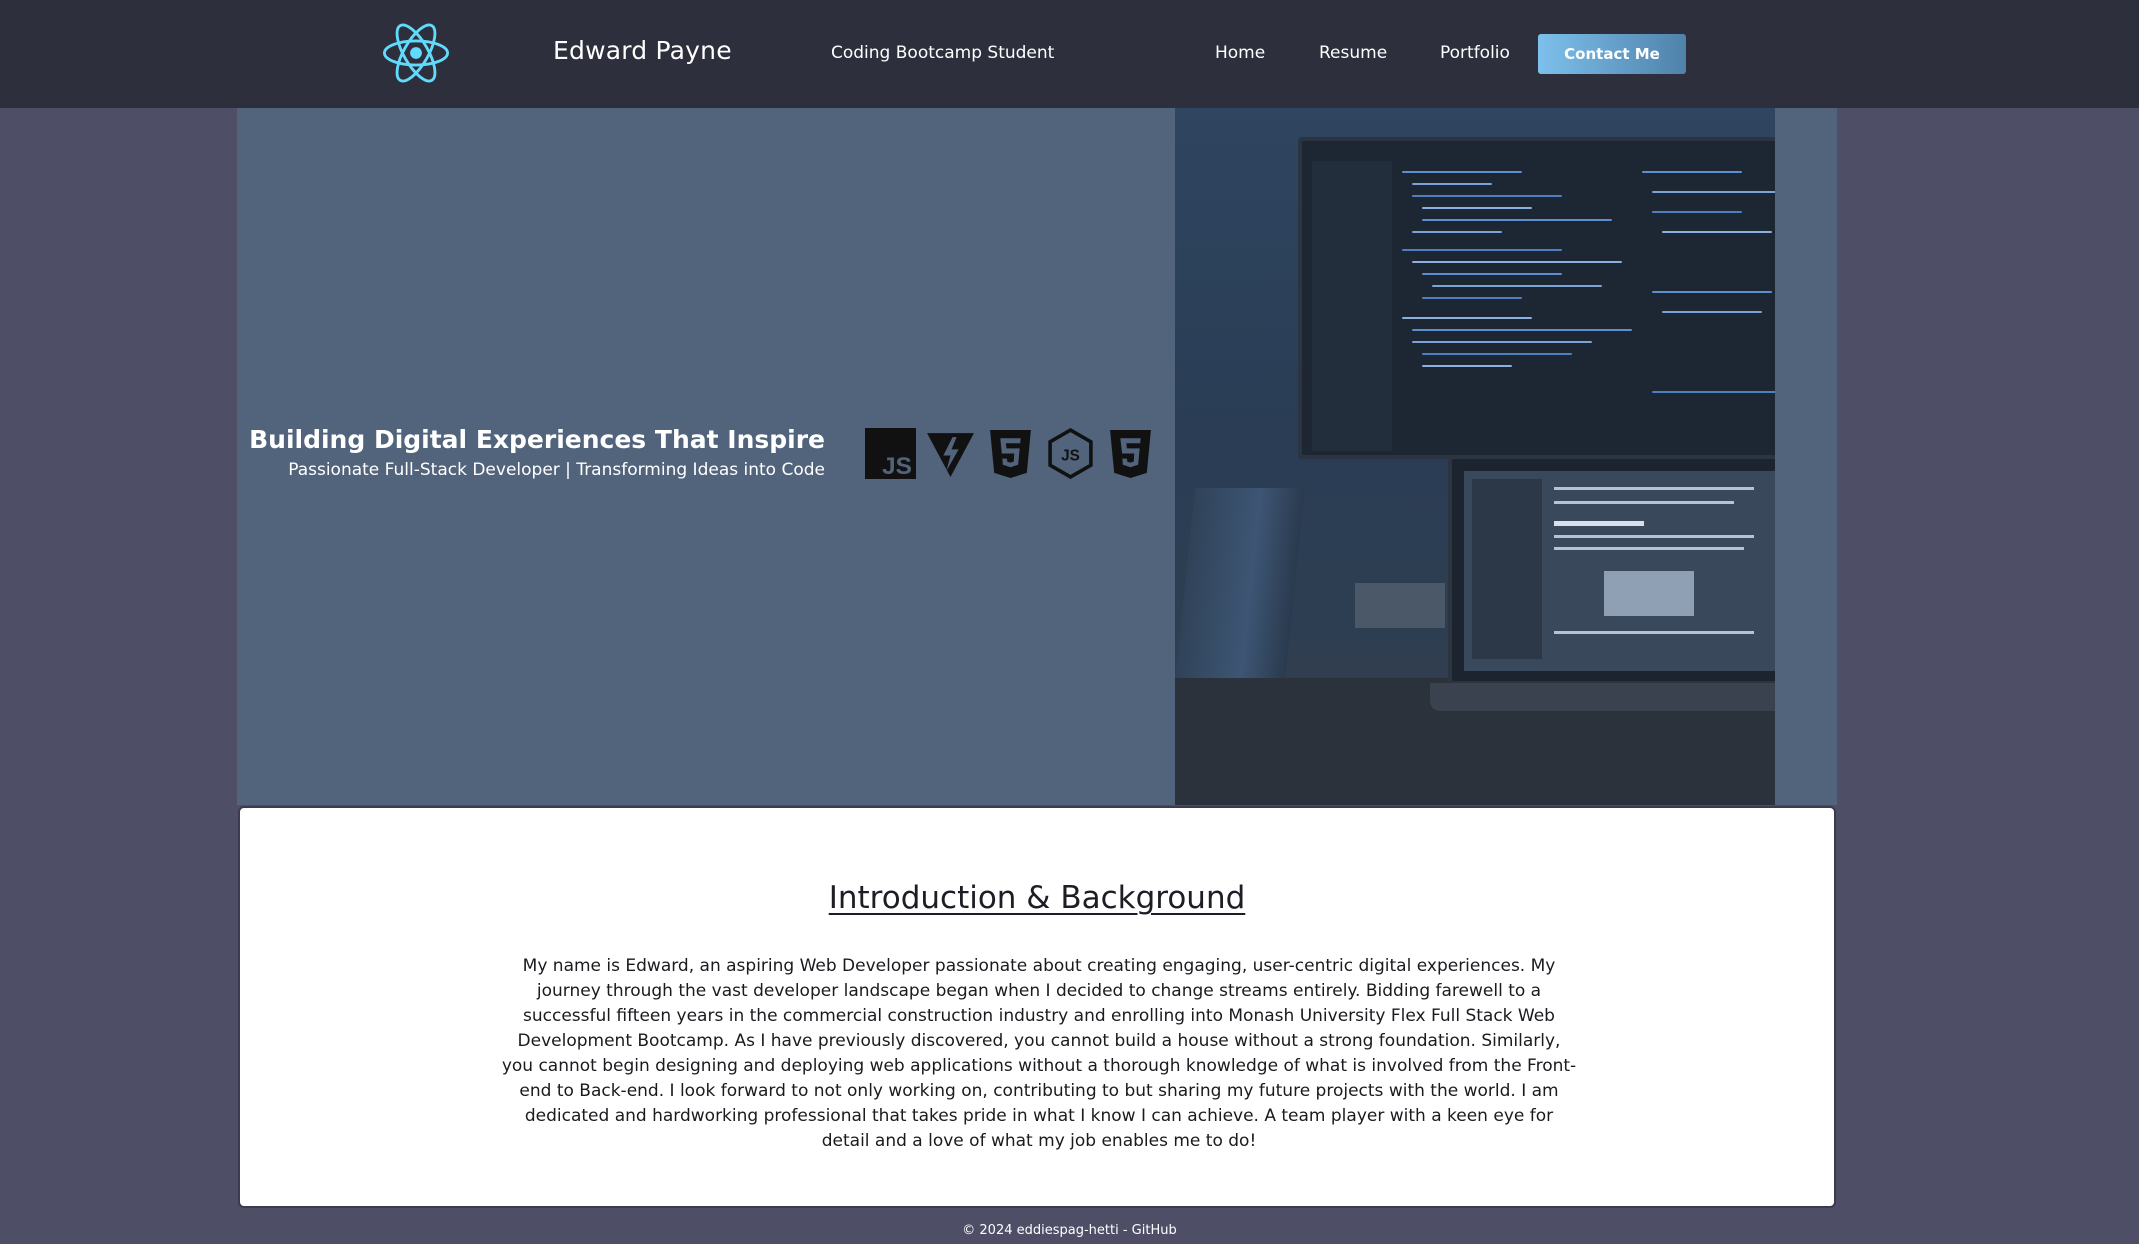  Describe the element at coordinates (950, 455) in the screenshot. I see `vite-icon` at that location.